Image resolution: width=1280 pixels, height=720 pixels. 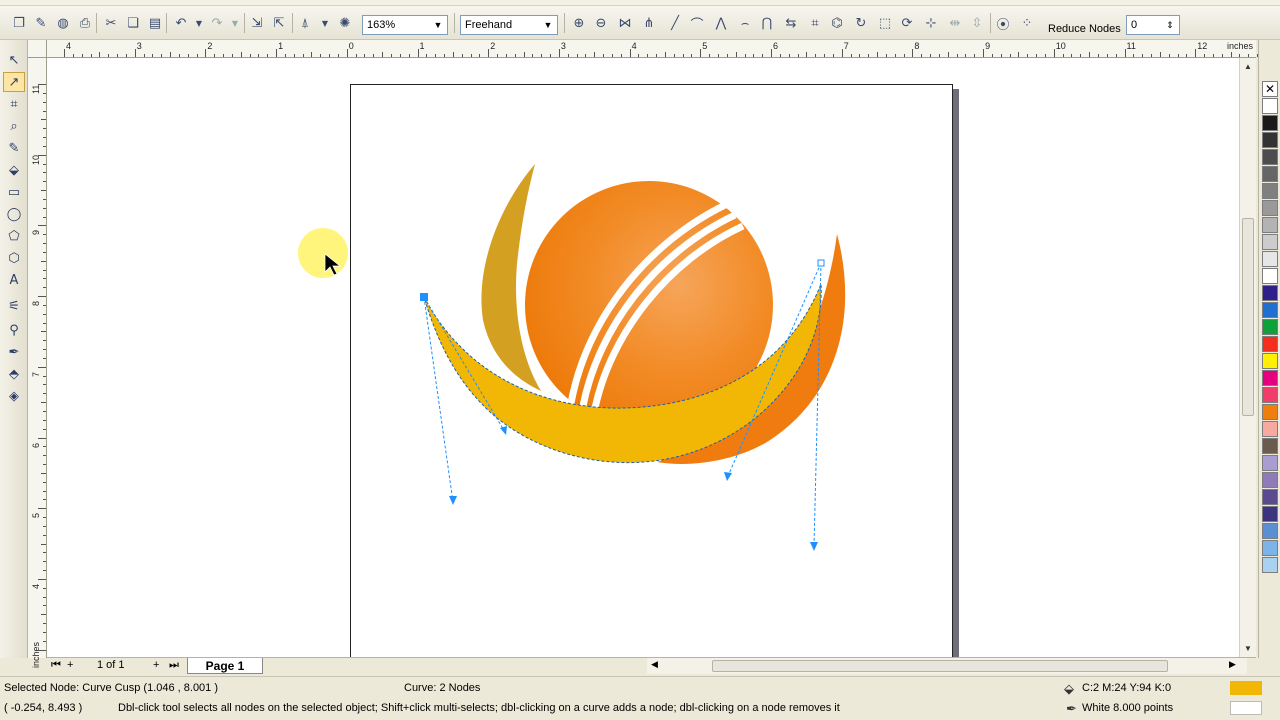 I want to click on curve-type-combo: Freehand ▼, so click(x=509, y=25).